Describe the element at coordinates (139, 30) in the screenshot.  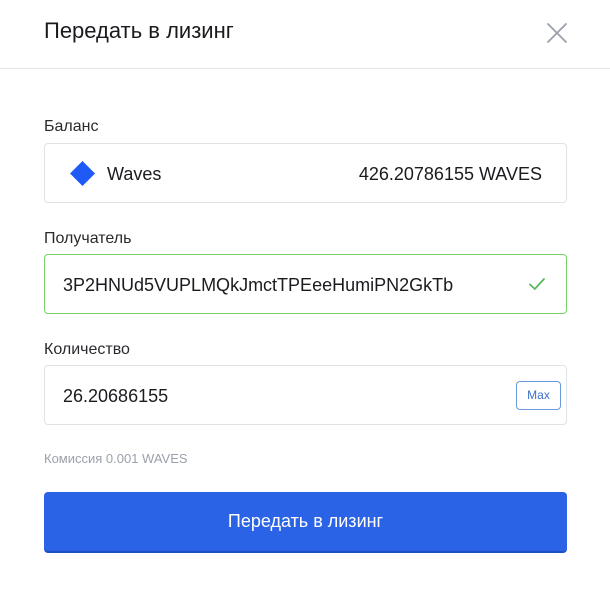
I see `dialog-title: Передать в лизинг` at that location.